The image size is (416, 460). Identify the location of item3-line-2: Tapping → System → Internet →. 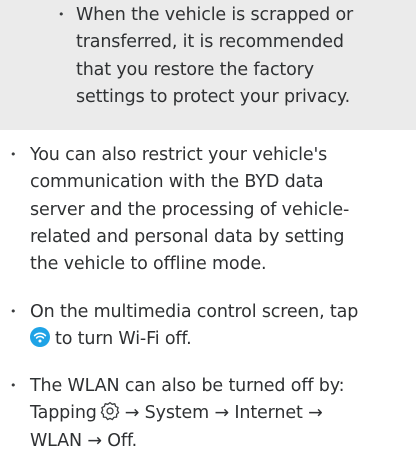
(187, 413).